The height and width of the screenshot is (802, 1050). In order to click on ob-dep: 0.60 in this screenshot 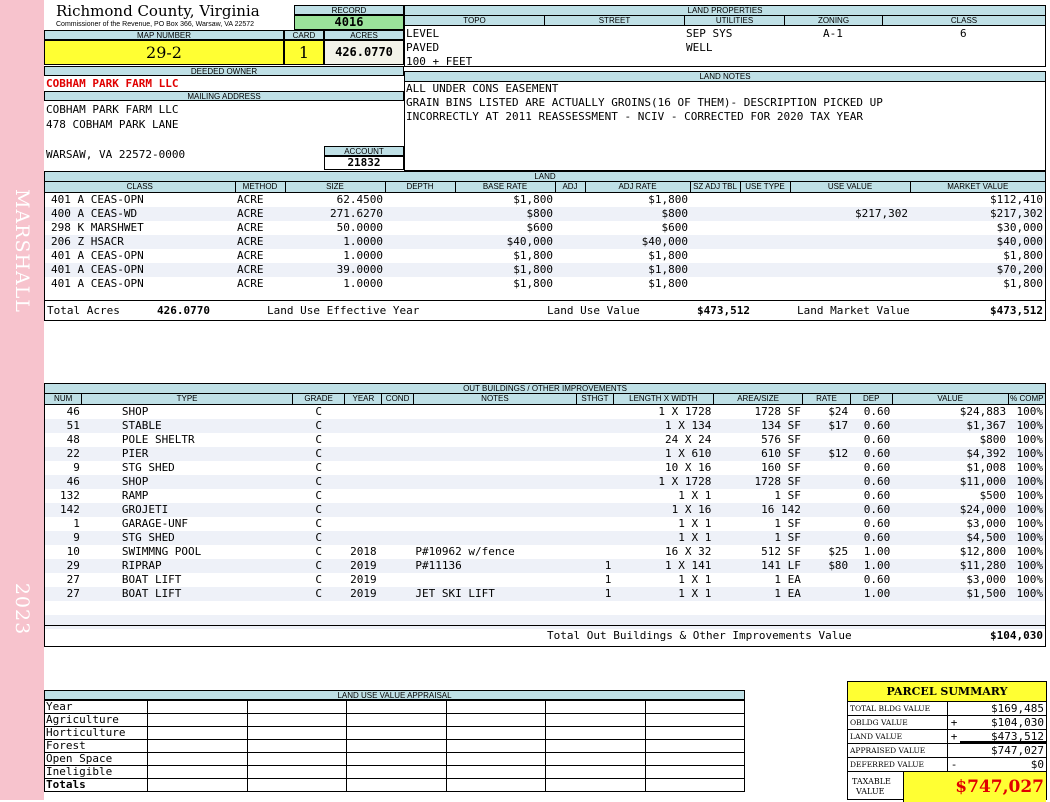, I will do `click(877, 579)`.